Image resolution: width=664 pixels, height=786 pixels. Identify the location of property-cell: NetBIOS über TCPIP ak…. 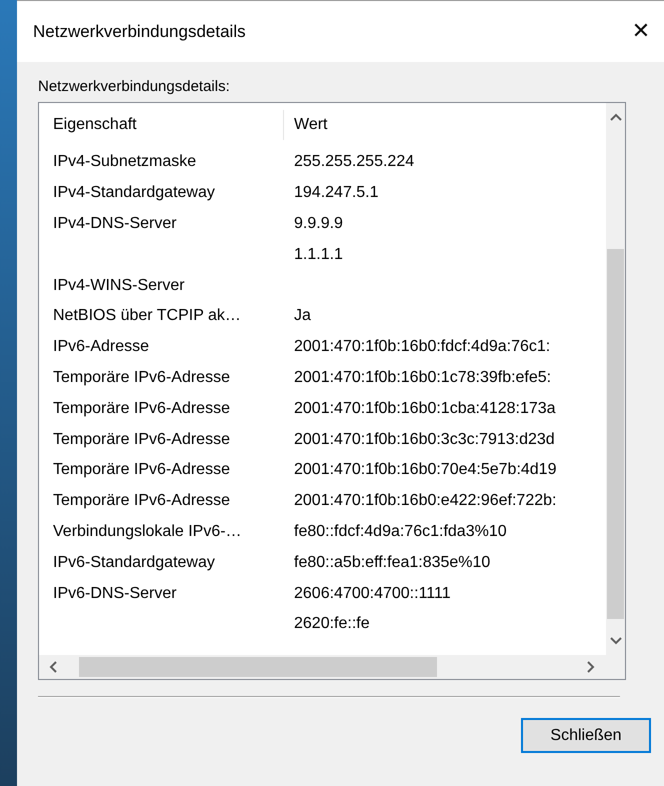
(147, 315).